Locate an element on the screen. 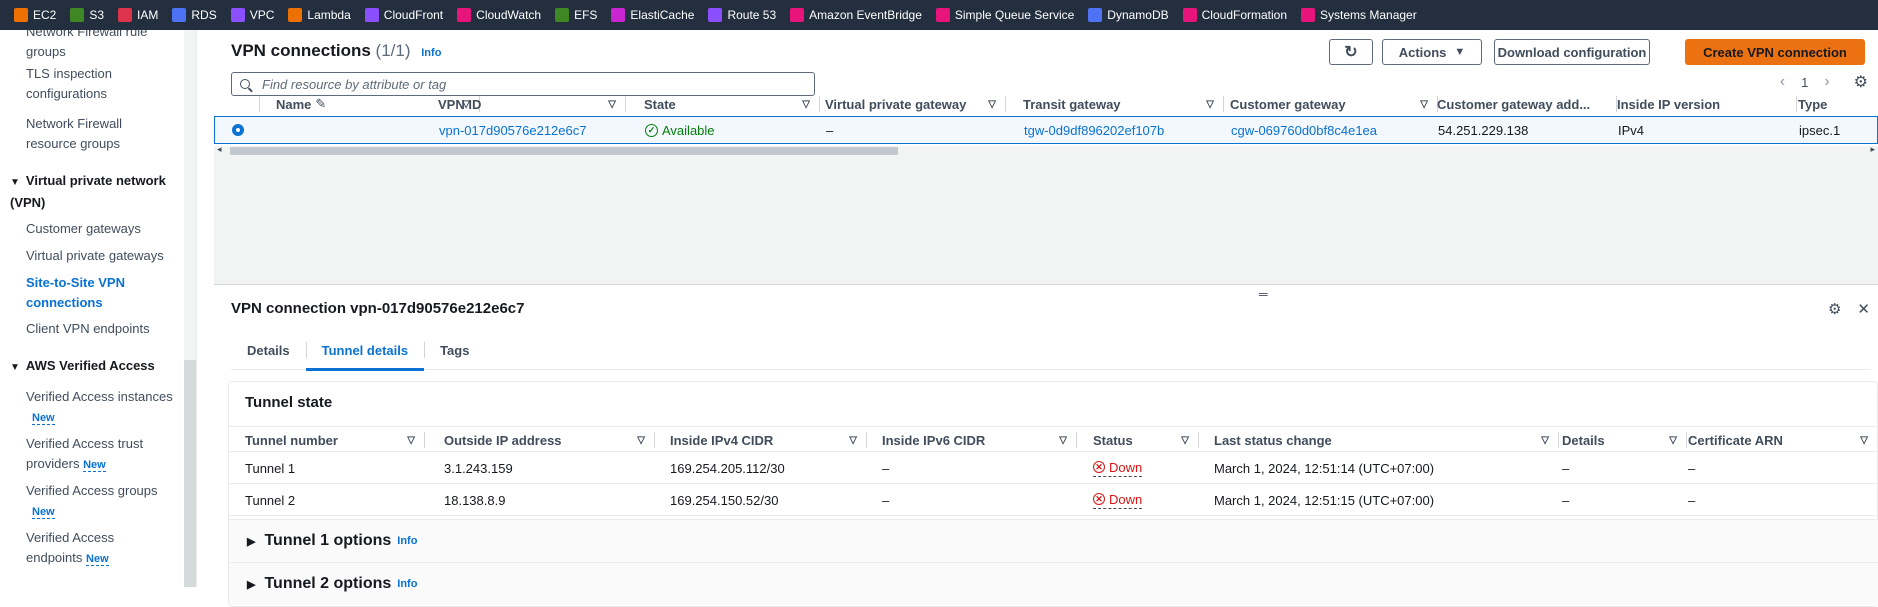  check-circle-icon: ✓ is located at coordinates (651, 130).